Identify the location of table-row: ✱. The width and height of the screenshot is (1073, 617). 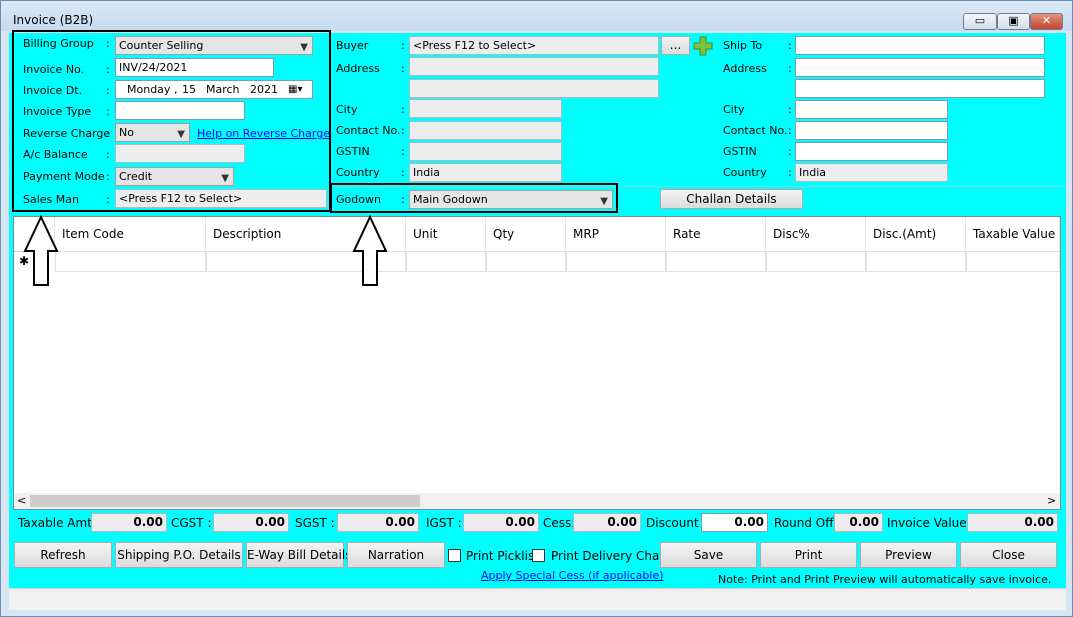
(537, 261).